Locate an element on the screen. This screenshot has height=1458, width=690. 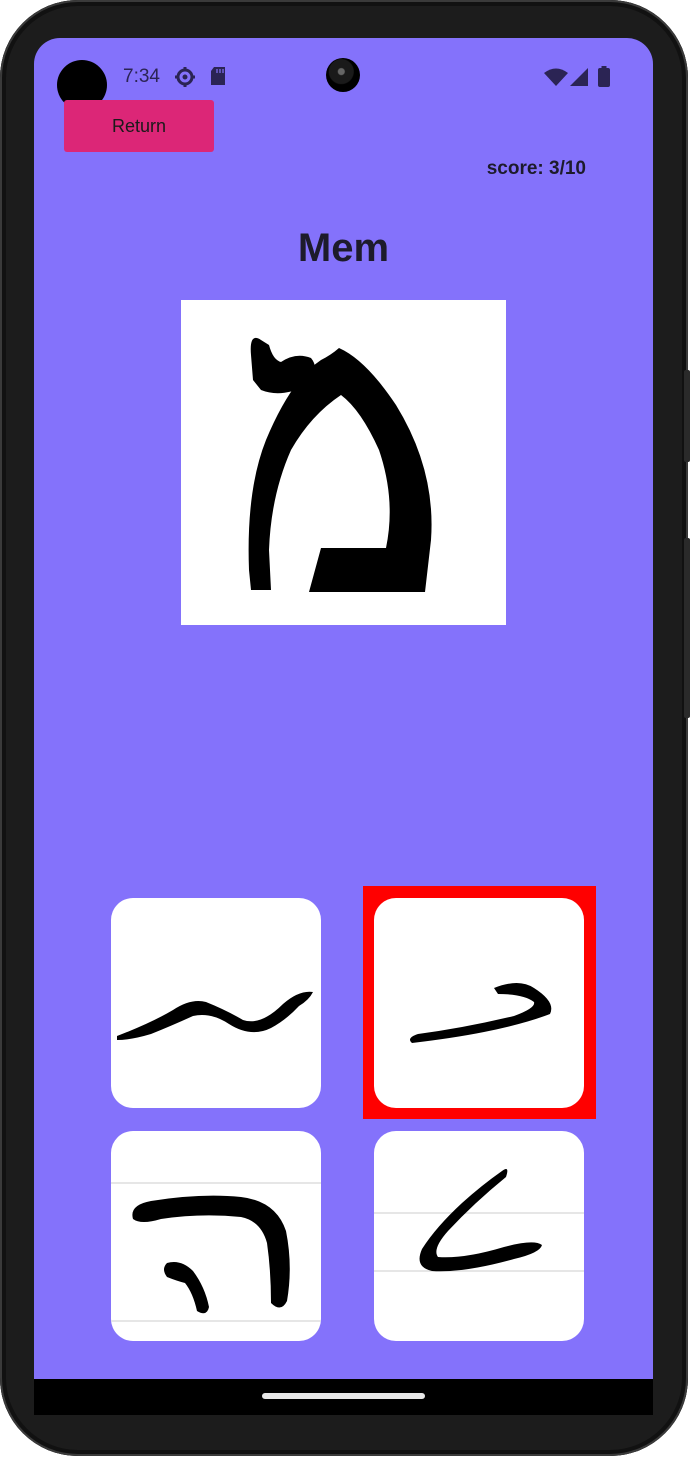
navigation-bar is located at coordinates (343, 1397).